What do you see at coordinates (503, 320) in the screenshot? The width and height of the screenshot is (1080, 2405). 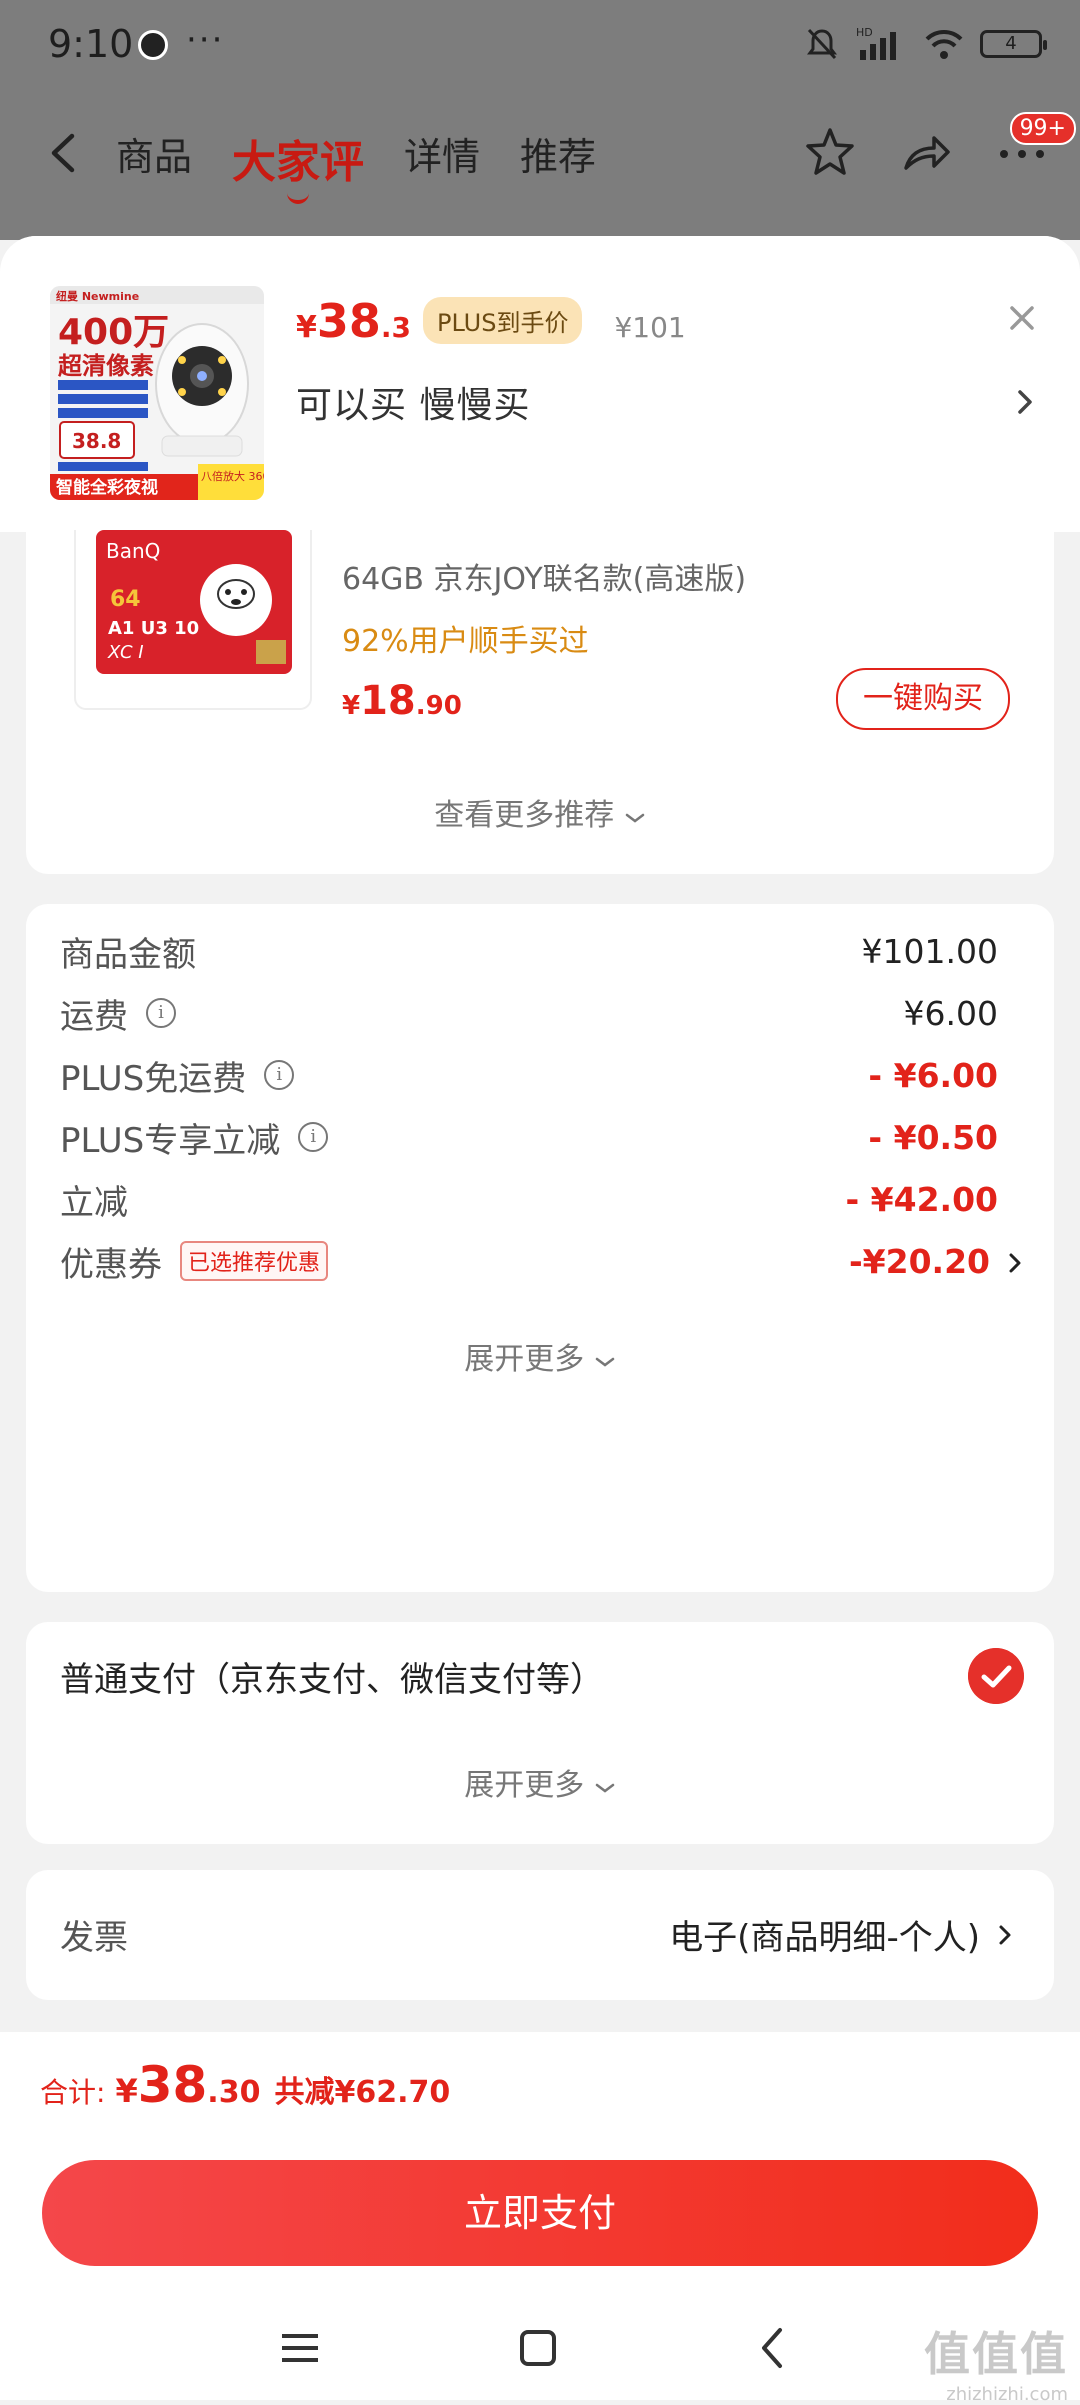 I see `plus-price-tag: PLUS到手价` at bounding box center [503, 320].